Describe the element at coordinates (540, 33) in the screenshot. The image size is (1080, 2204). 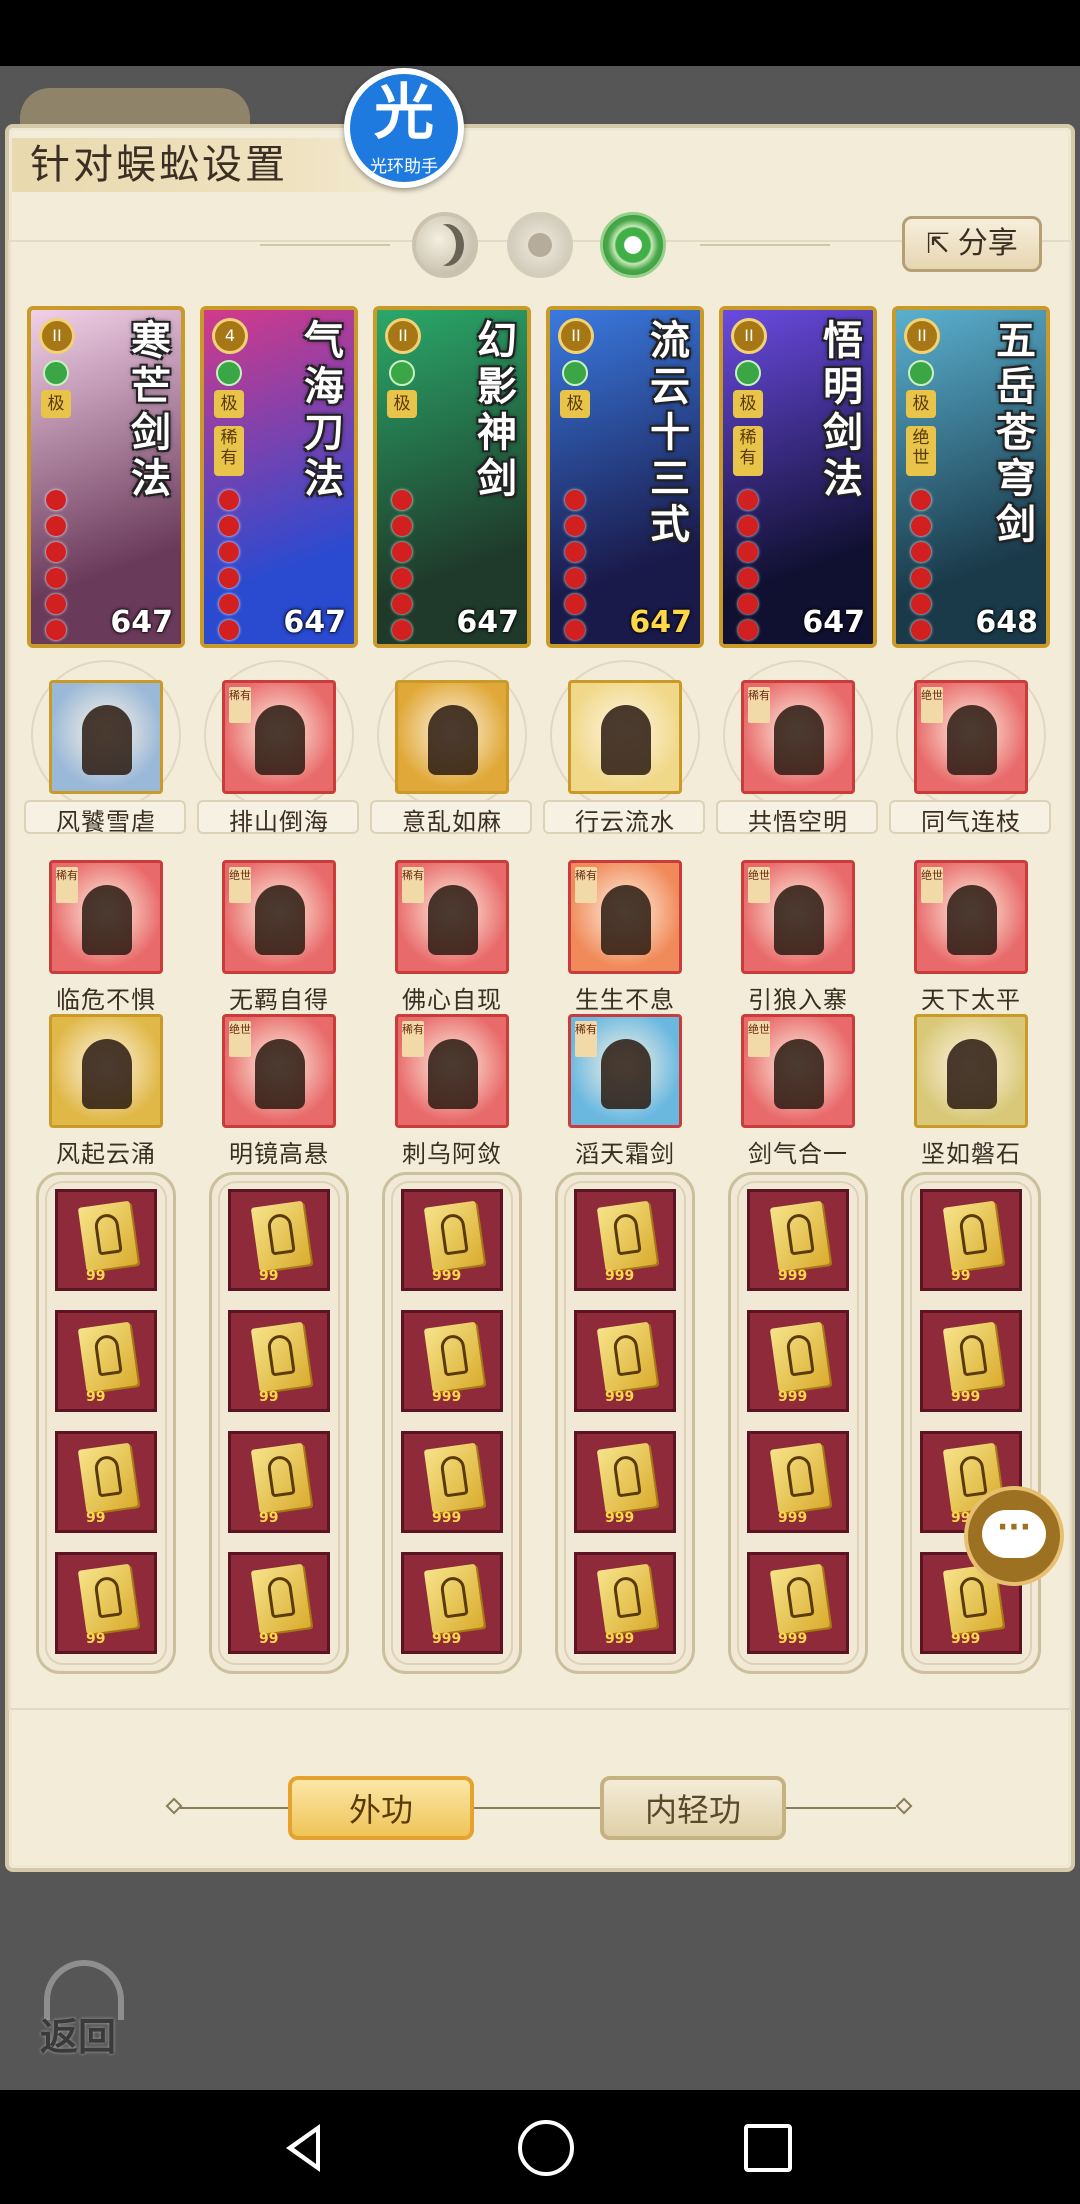
I see `status-bar` at that location.